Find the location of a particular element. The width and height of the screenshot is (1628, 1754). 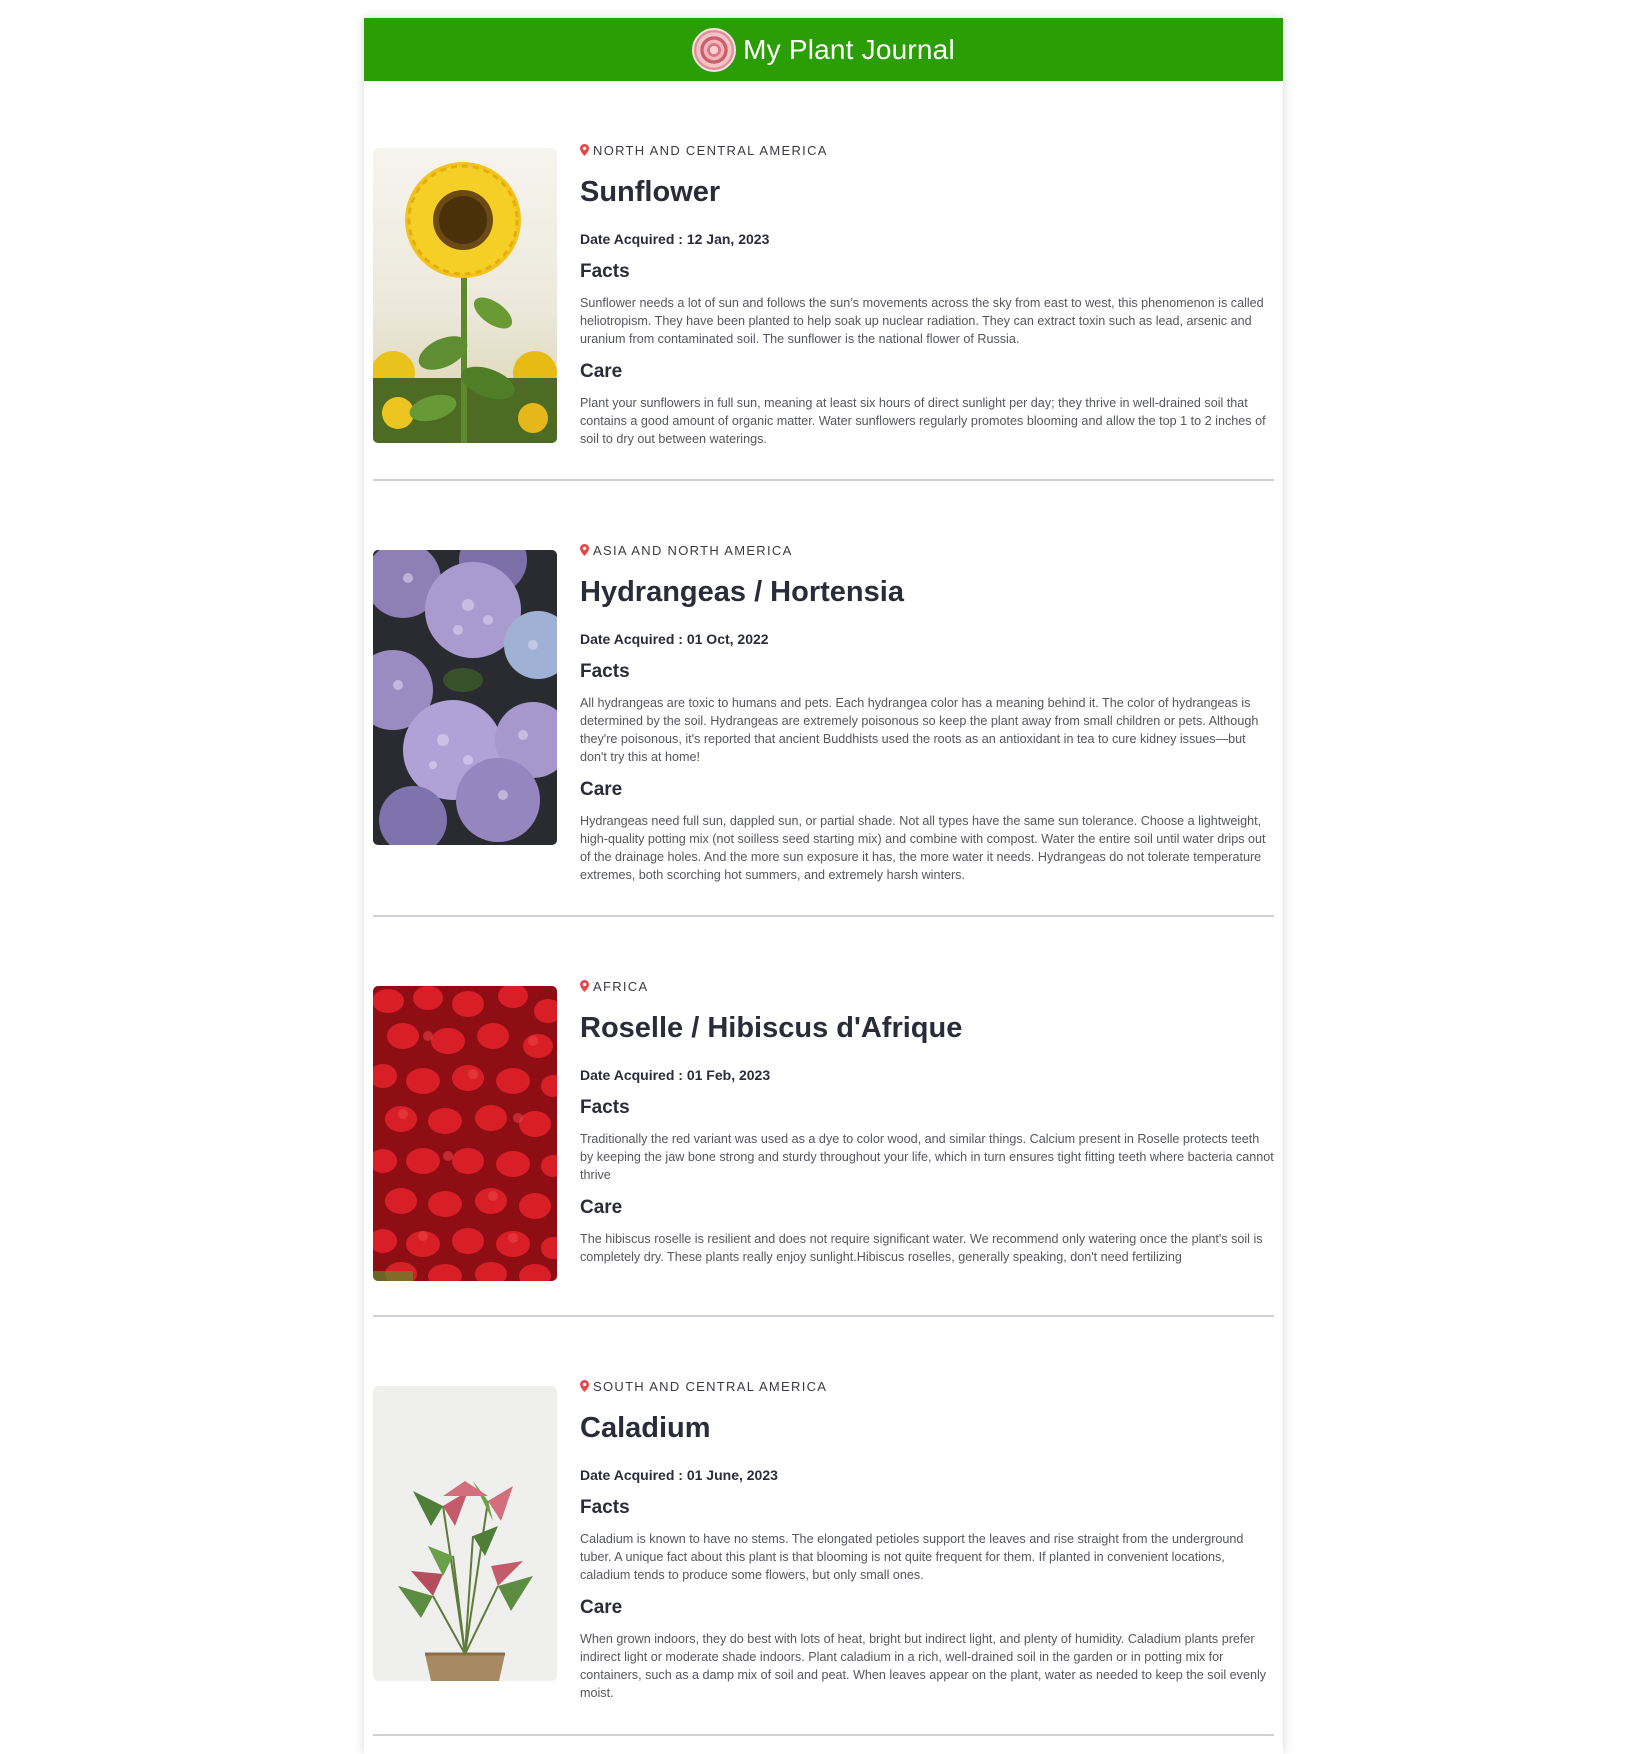

plant-name: Hydrangeas / Hortensia is located at coordinates (742, 592).